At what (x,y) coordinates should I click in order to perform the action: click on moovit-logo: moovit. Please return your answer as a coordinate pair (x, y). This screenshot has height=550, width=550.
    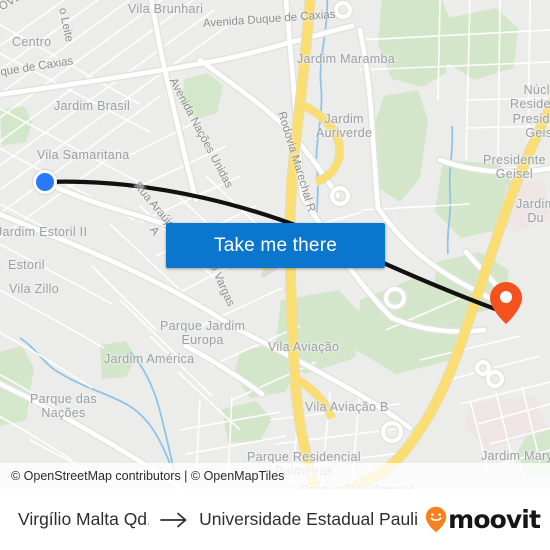
    Looking at the image, I should click on (483, 519).